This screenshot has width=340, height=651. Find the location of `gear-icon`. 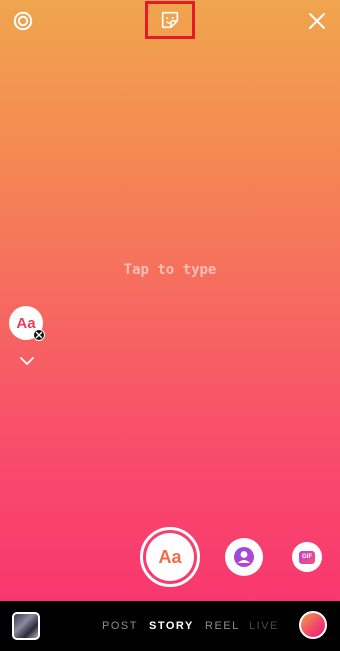

gear-icon is located at coordinates (23, 21).